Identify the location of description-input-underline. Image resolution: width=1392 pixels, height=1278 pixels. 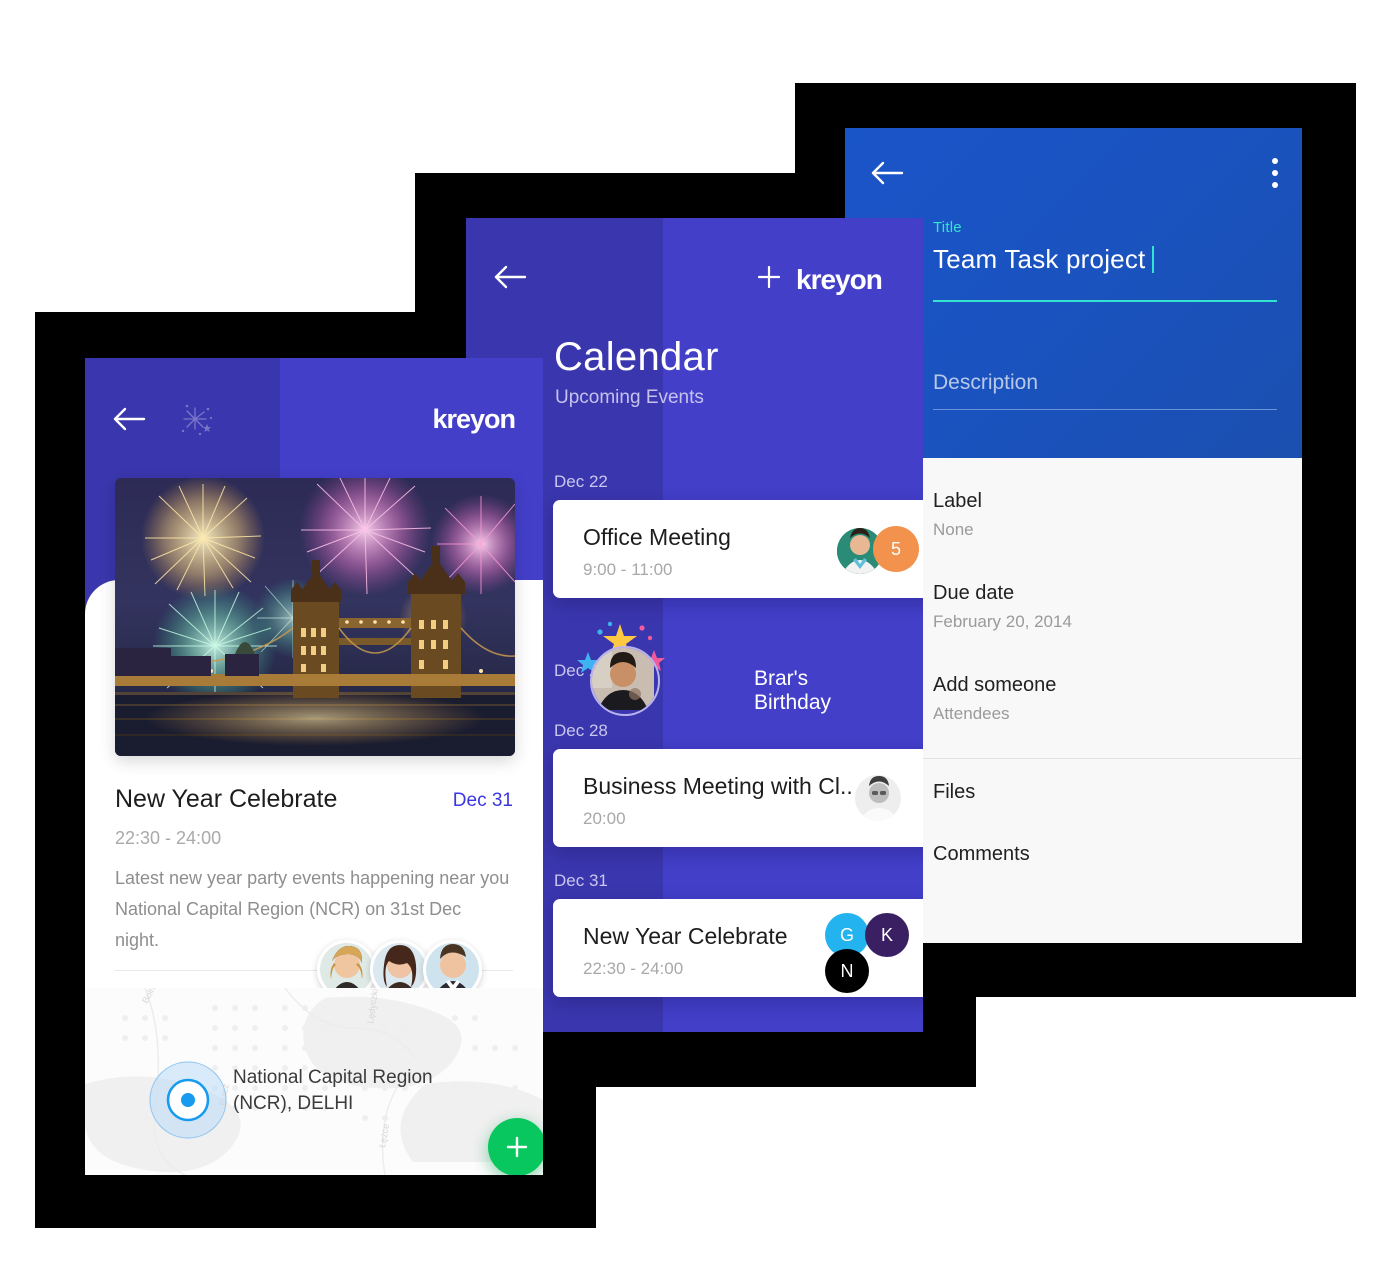
(1105, 409).